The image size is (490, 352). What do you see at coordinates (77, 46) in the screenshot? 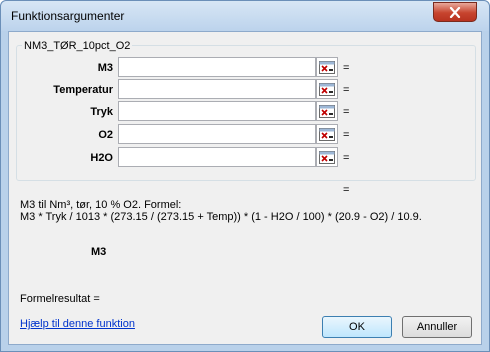
I see `function-name: NM3_TØR_10pct_O2` at bounding box center [77, 46].